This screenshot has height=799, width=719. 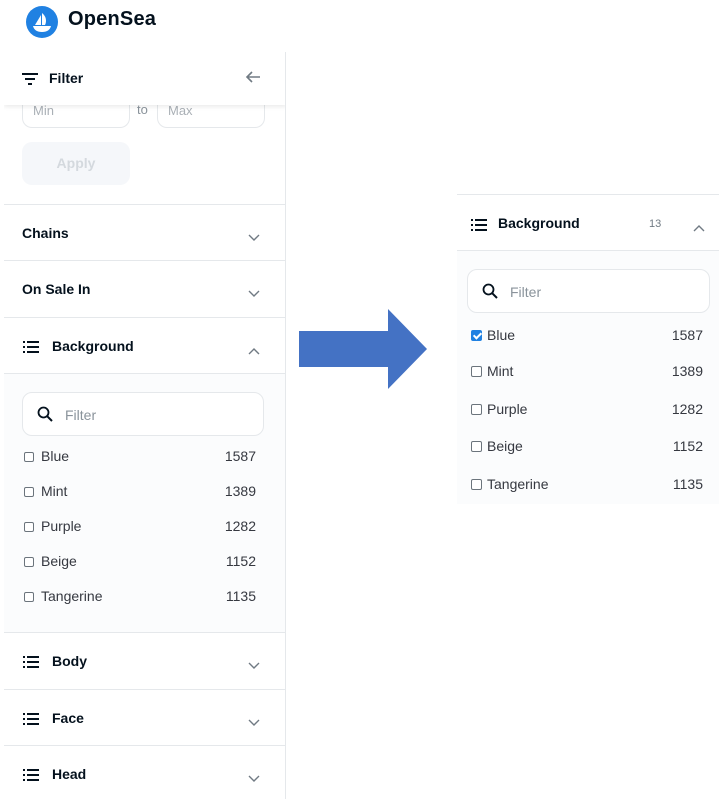 I want to click on checkbox-checked, so click(x=476, y=335).